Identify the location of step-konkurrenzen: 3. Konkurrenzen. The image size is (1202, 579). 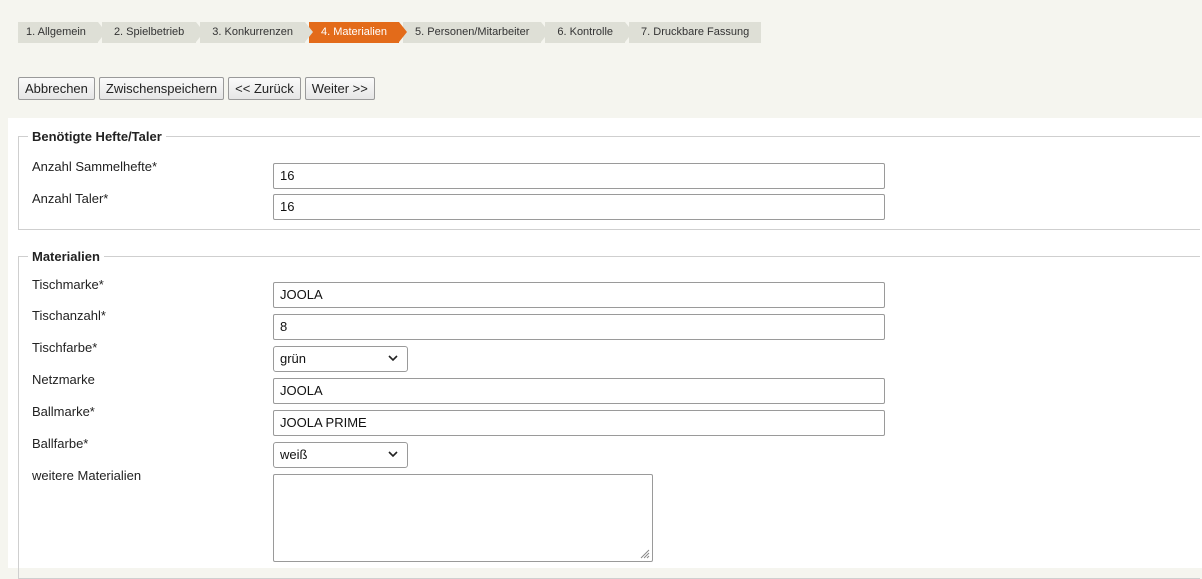
(256, 32).